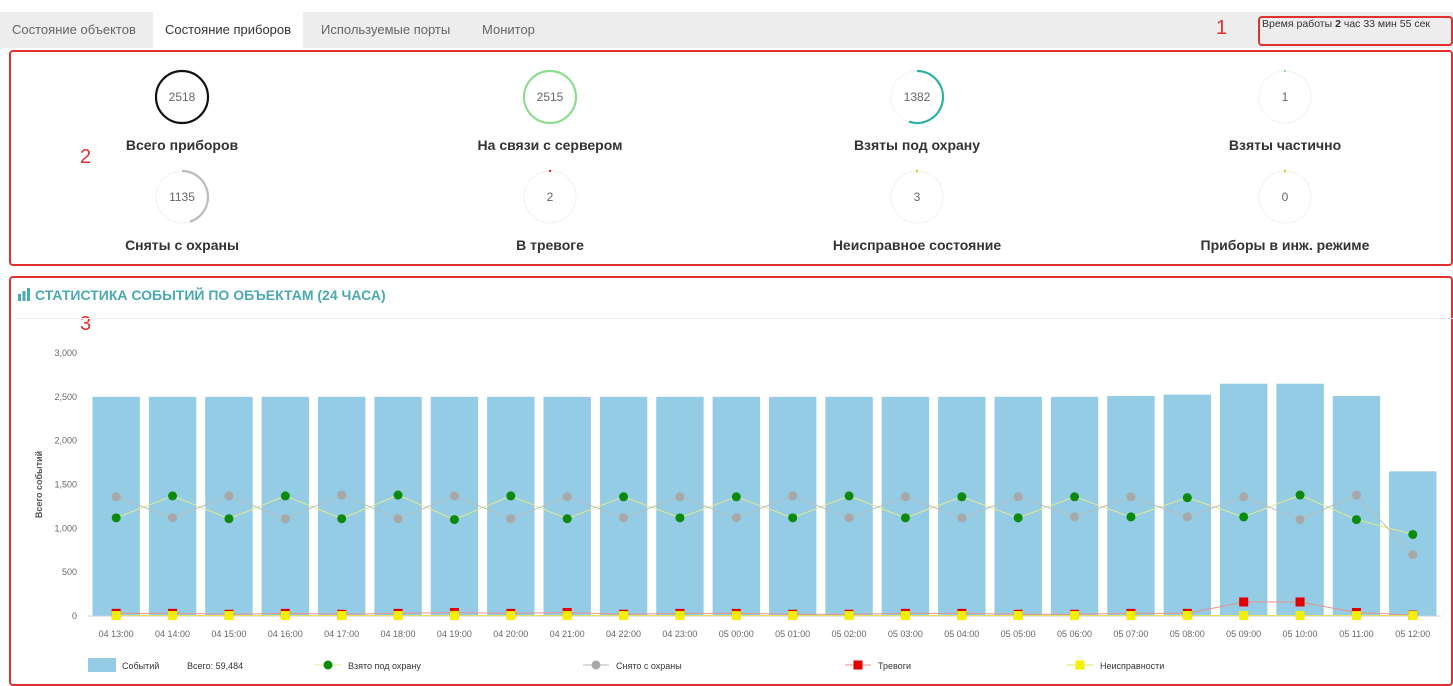 This screenshot has height=686, width=1453. Describe the element at coordinates (182, 97) in the screenshot. I see `stat-gauge: 2518` at that location.